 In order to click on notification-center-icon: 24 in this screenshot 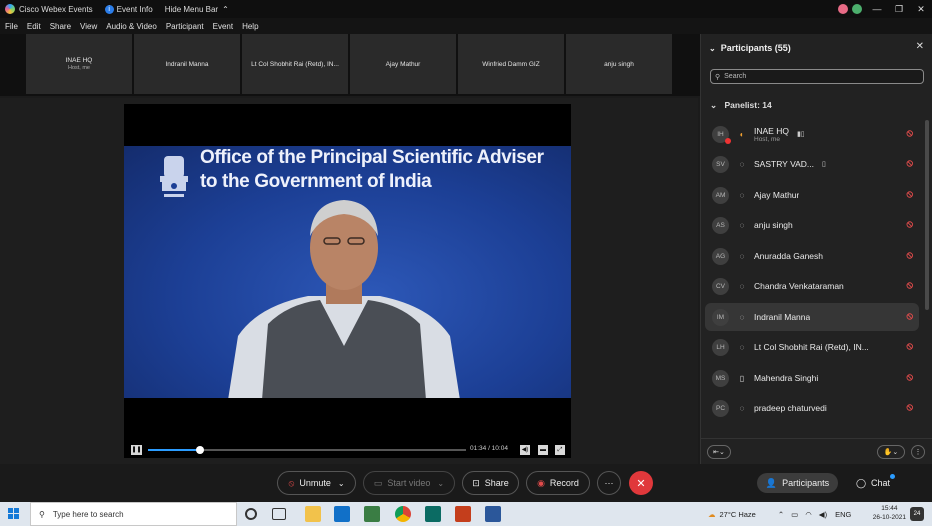, I will do `click(917, 514)`.